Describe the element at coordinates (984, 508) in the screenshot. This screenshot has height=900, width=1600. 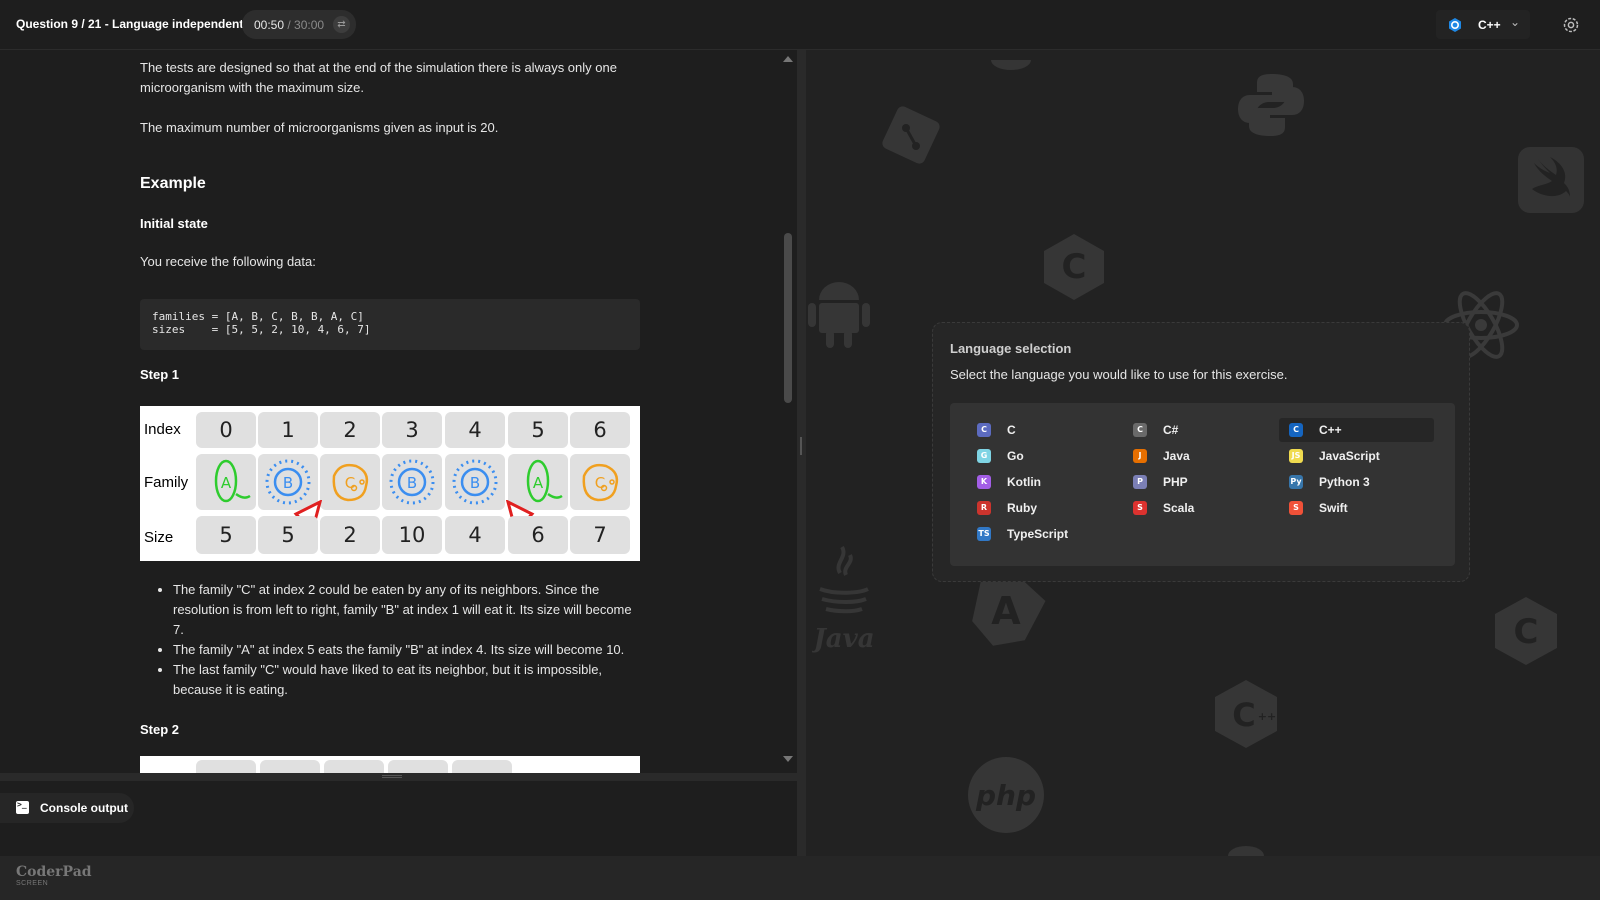
I see `ruby-icon: R` at that location.